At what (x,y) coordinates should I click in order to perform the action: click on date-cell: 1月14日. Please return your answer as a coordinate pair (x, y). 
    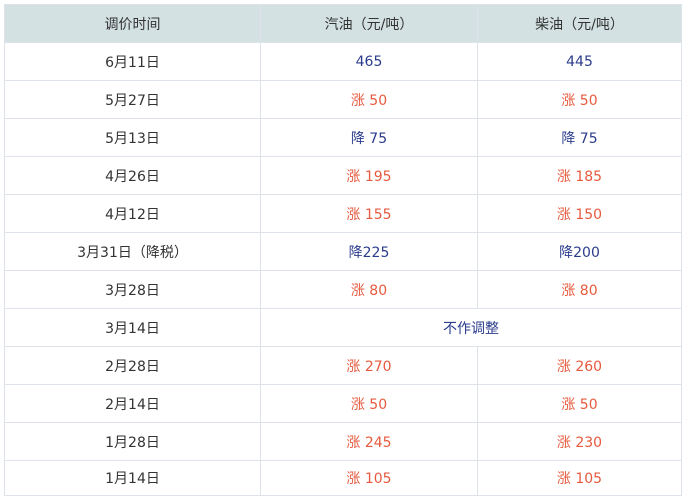
    Looking at the image, I should click on (132, 478).